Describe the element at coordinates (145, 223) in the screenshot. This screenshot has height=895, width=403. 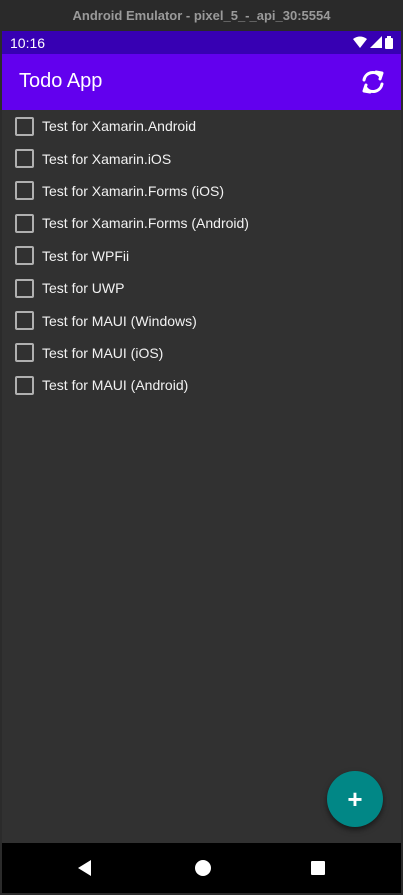
I see `todo-label: Test for Xamarin.Forms (Android)` at that location.